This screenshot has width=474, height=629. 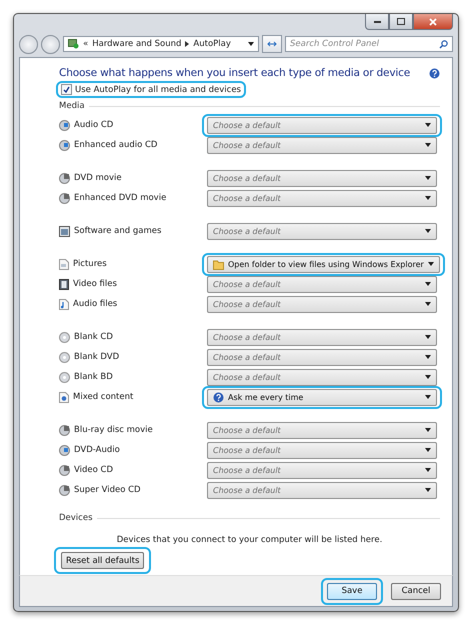 I want to click on media-type-label: Super Video CD, so click(x=107, y=490).